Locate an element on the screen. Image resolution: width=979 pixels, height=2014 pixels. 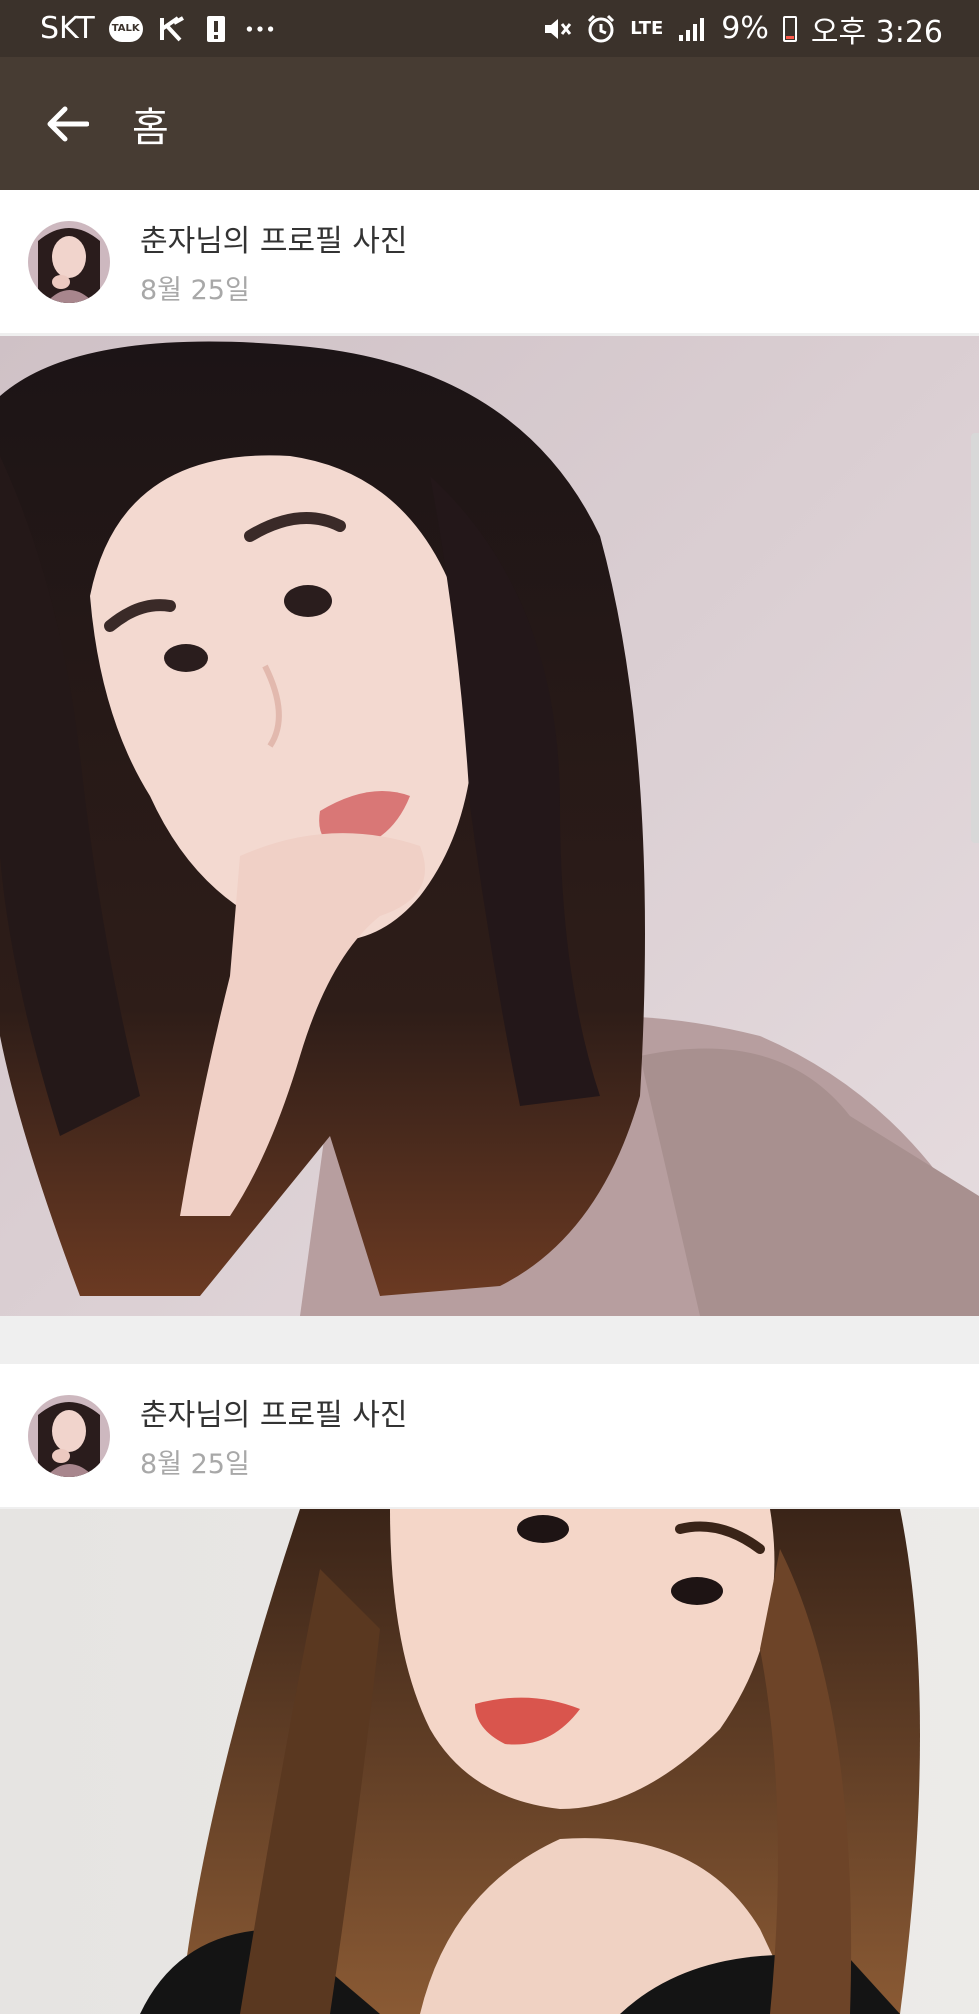
back-button is located at coordinates (68, 124).